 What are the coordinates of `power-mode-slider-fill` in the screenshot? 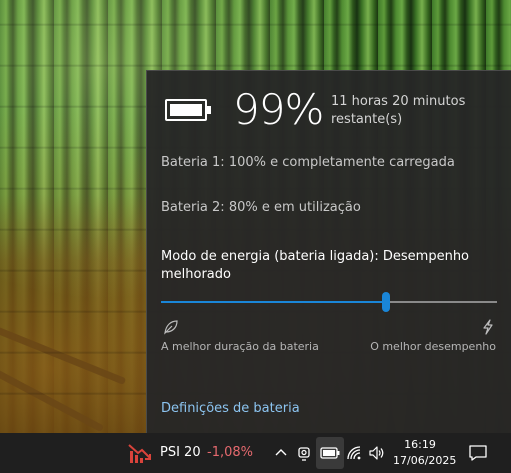 It's located at (274, 302).